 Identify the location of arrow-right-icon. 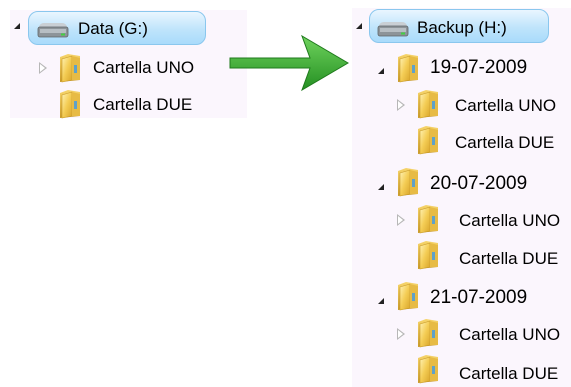
(289, 63).